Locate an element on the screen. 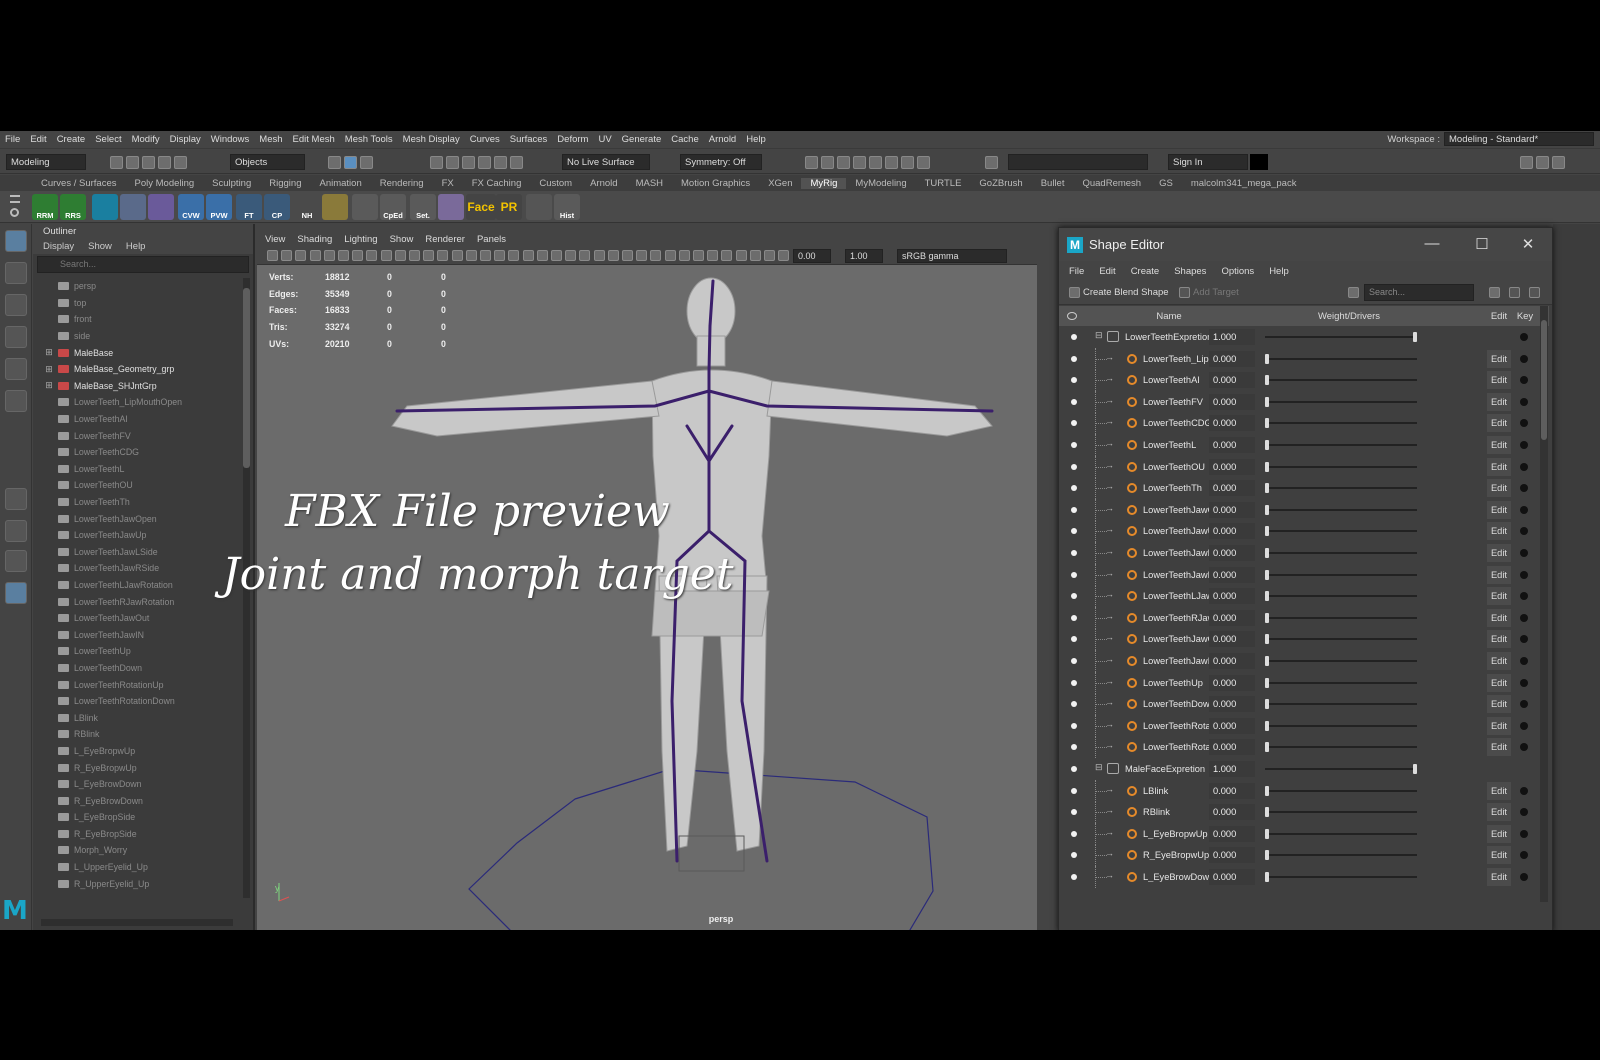 This screenshot has height=1060, width=1600. shape-editor-menu-create: Create is located at coordinates (1145, 271).